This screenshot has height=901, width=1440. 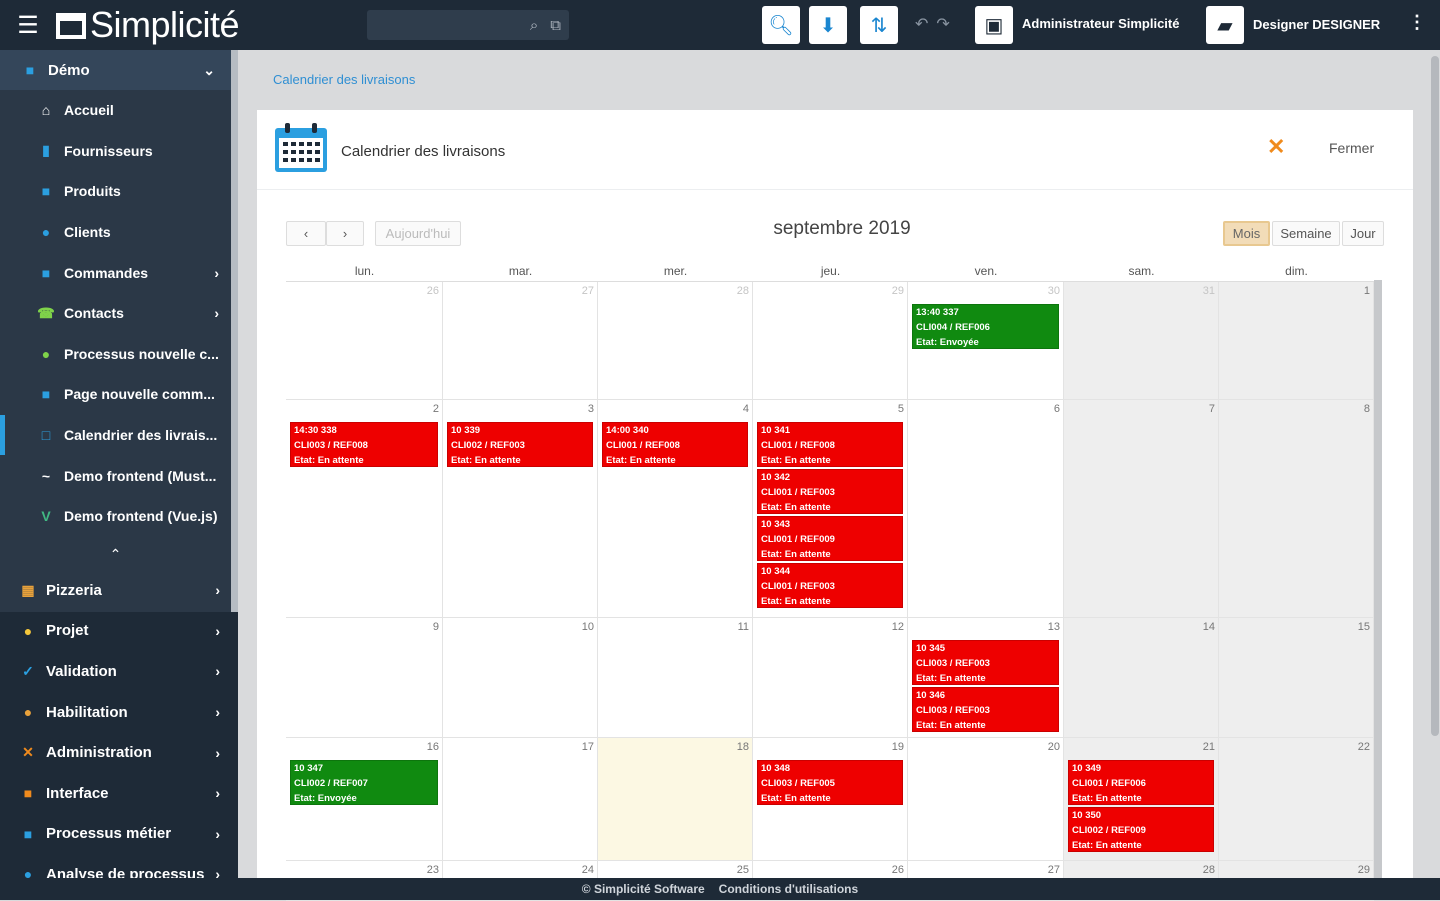 What do you see at coordinates (985, 662) in the screenshot?
I see `calendar-event: 10 345 CLI003 / REF003 Etat: En attente` at bounding box center [985, 662].